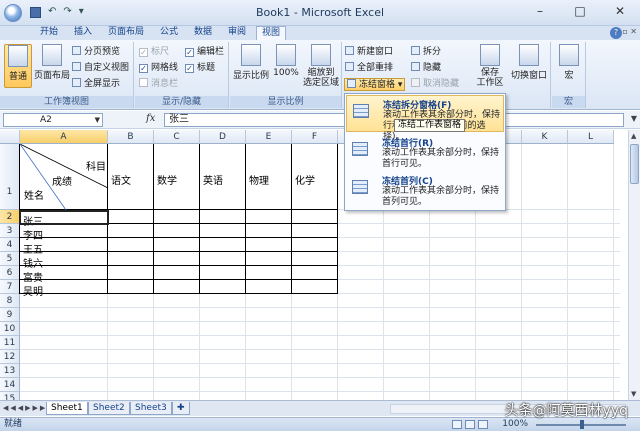 The image size is (640, 431). Describe the element at coordinates (10, 273) in the screenshot. I see `row-header: 6` at that location.